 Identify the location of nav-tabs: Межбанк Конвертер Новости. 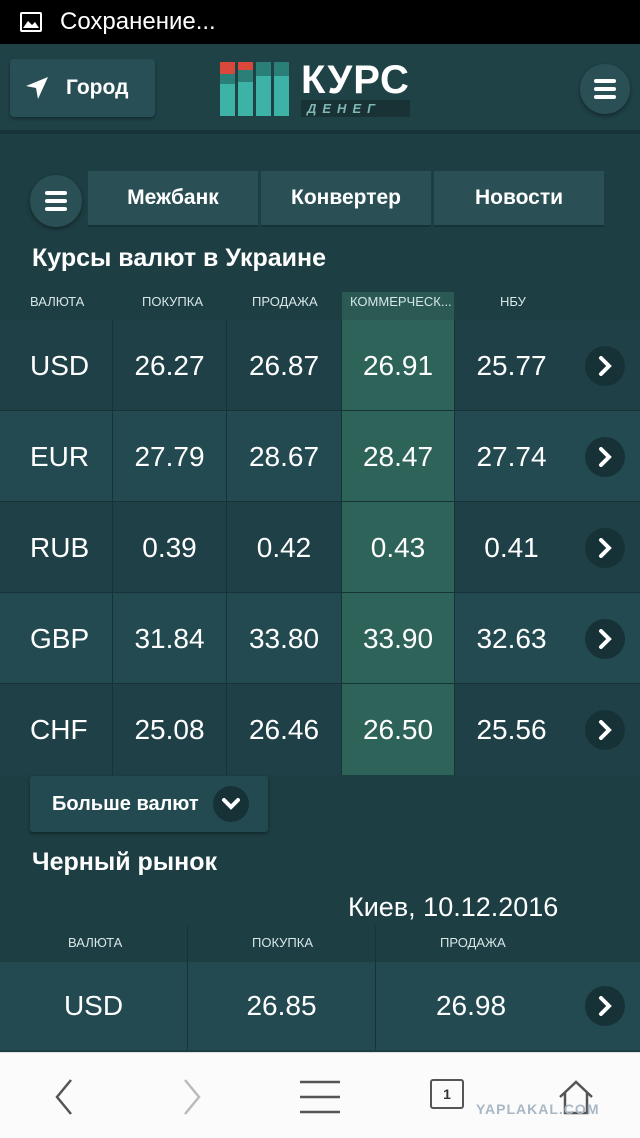
(346, 199).